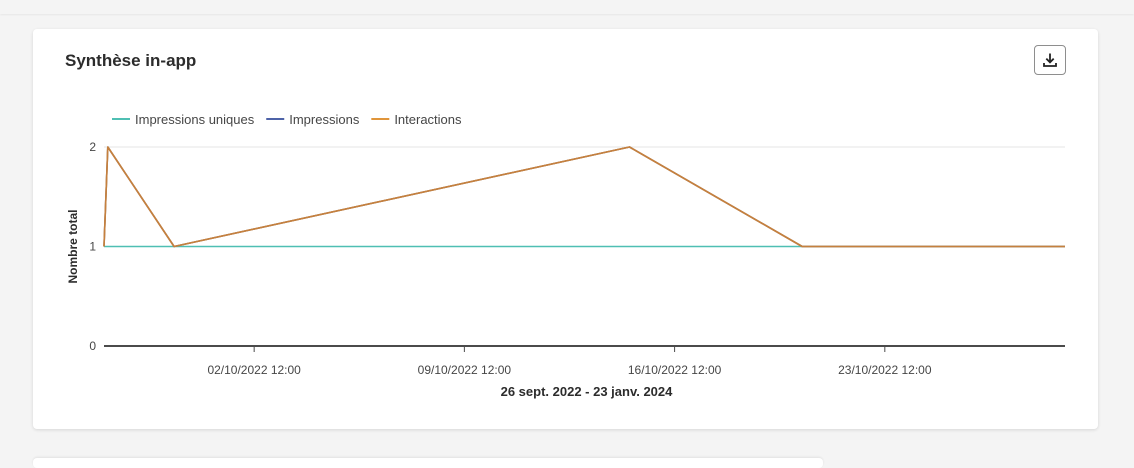 This screenshot has width=1134, height=468. Describe the element at coordinates (885, 370) in the screenshot. I see `x-tick-label: 23/10/2022 12:00` at that location.